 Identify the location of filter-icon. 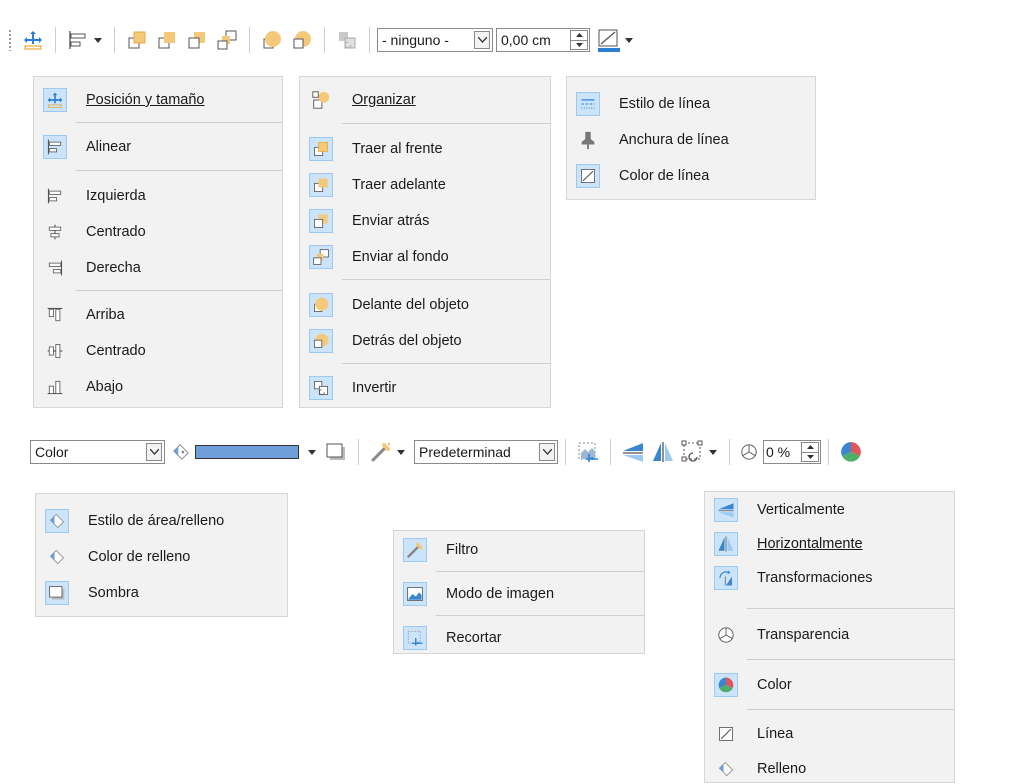
(380, 452).